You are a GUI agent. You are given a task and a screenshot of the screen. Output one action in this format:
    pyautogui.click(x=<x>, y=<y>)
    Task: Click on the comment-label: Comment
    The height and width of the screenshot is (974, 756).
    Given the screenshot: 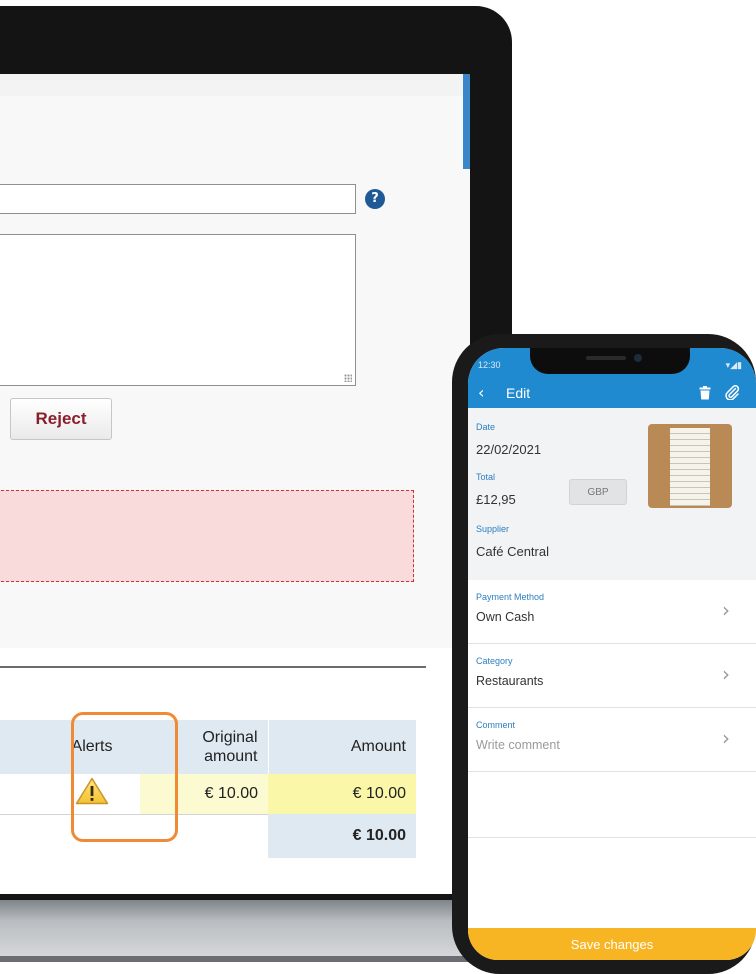 What is the action you would take?
    pyautogui.click(x=496, y=725)
    